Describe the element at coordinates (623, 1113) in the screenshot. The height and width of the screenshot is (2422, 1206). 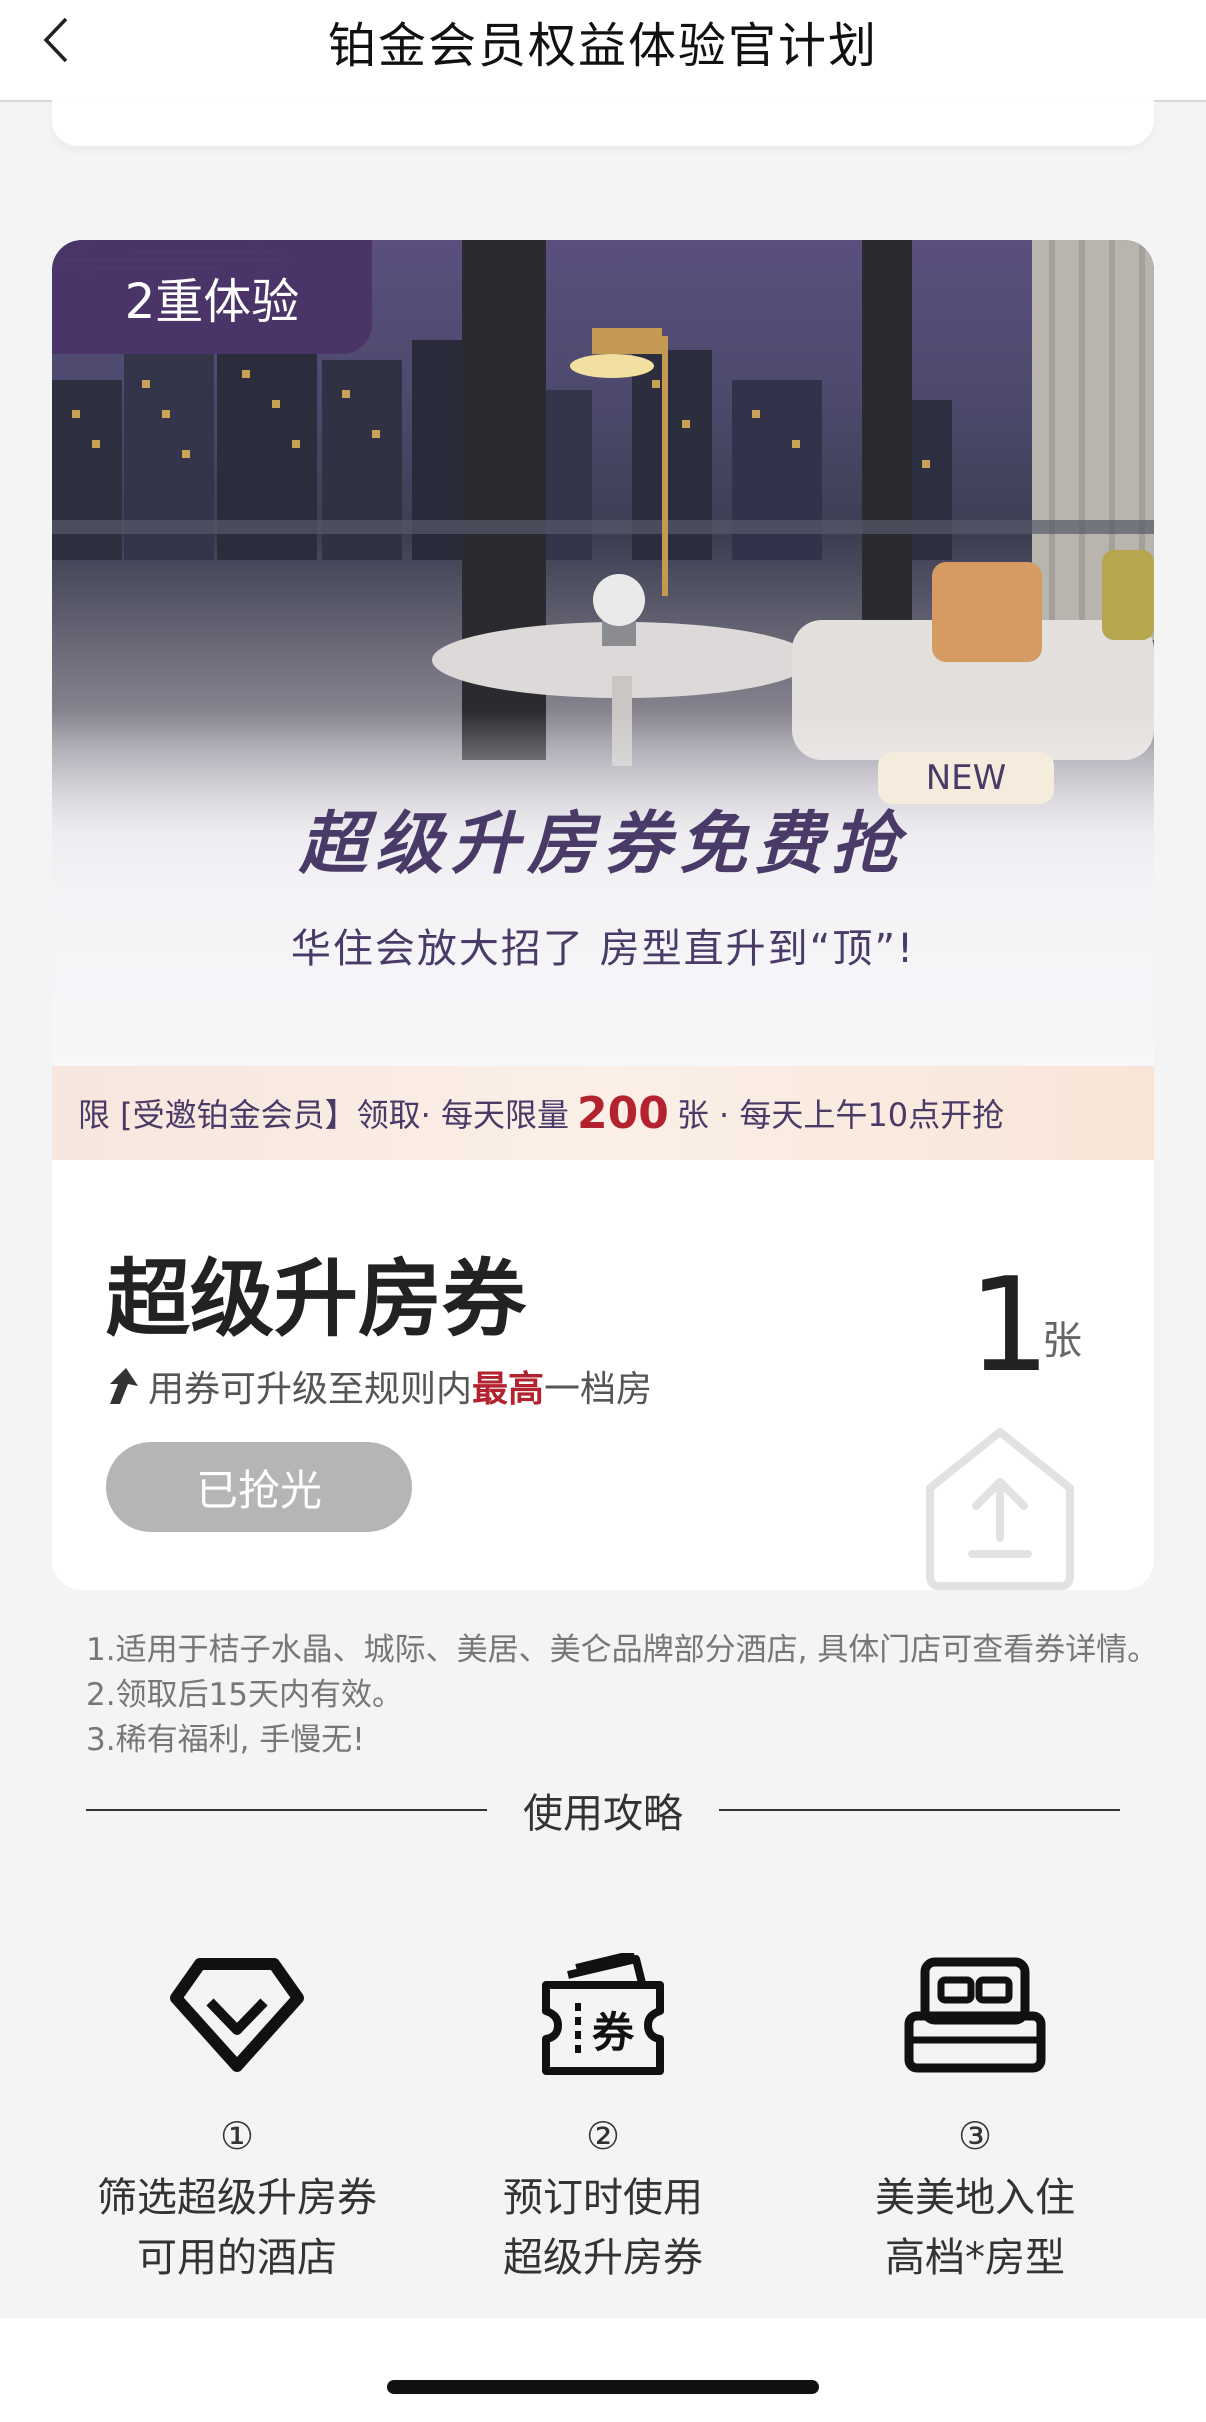
I see `limit-count: 200` at that location.